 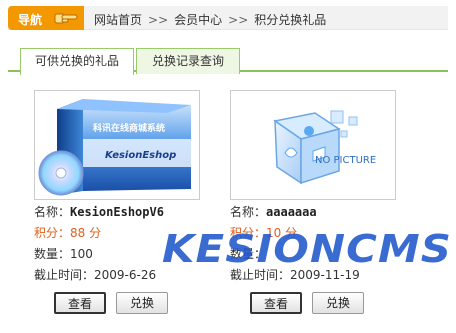 I want to click on gift-deadline: 2009-6-26, so click(x=125, y=275).